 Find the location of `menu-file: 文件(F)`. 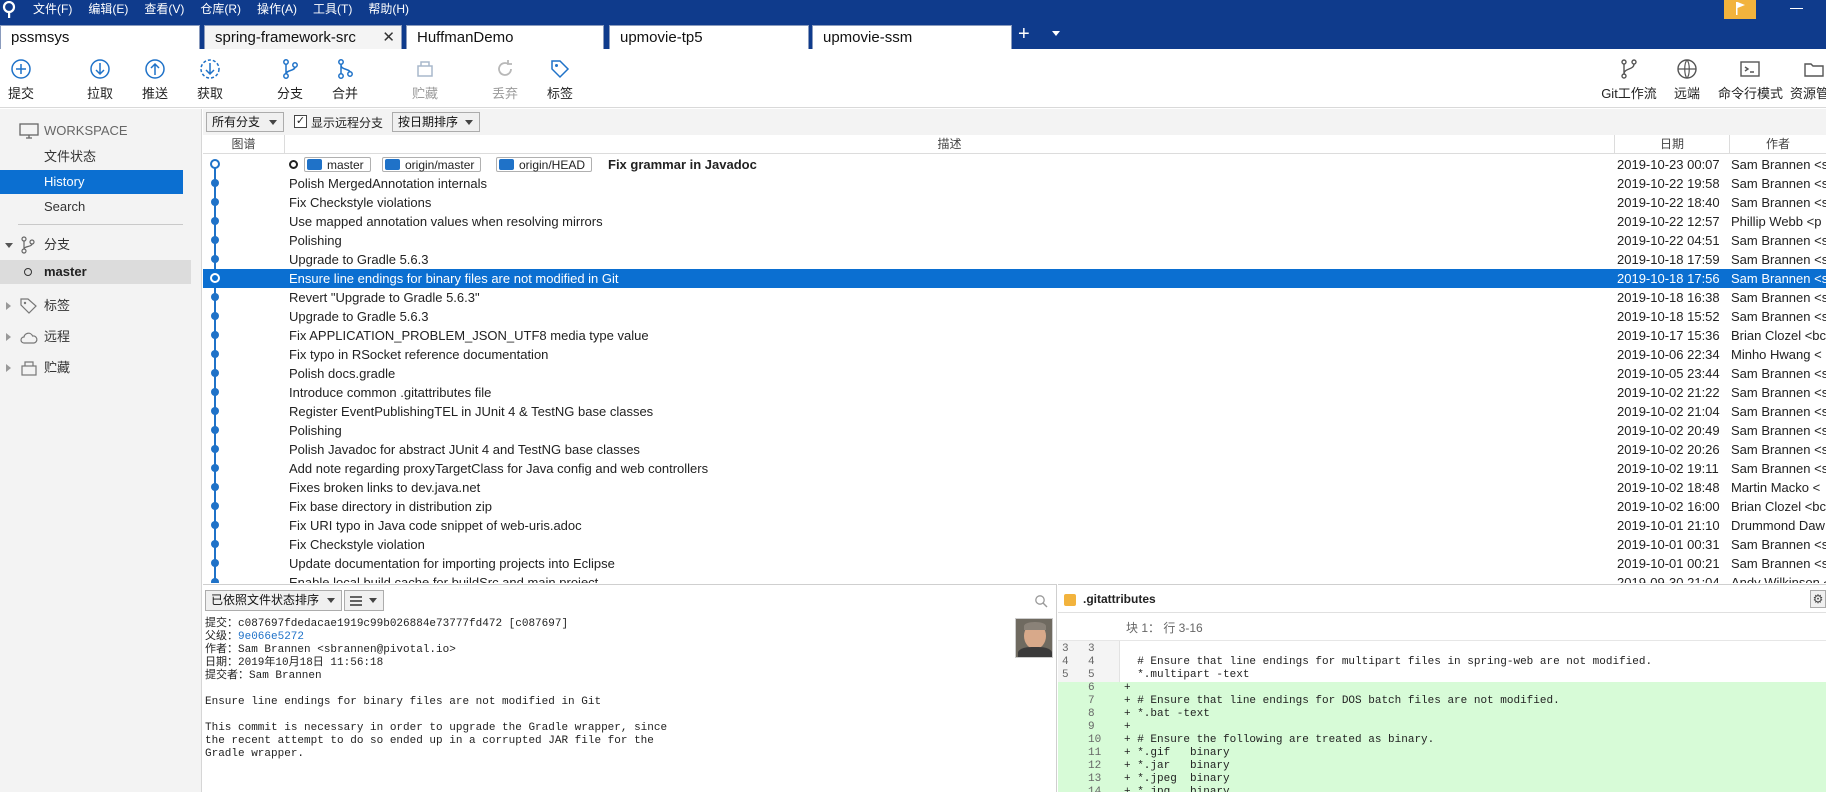

menu-file: 文件(F) is located at coordinates (56, 9).